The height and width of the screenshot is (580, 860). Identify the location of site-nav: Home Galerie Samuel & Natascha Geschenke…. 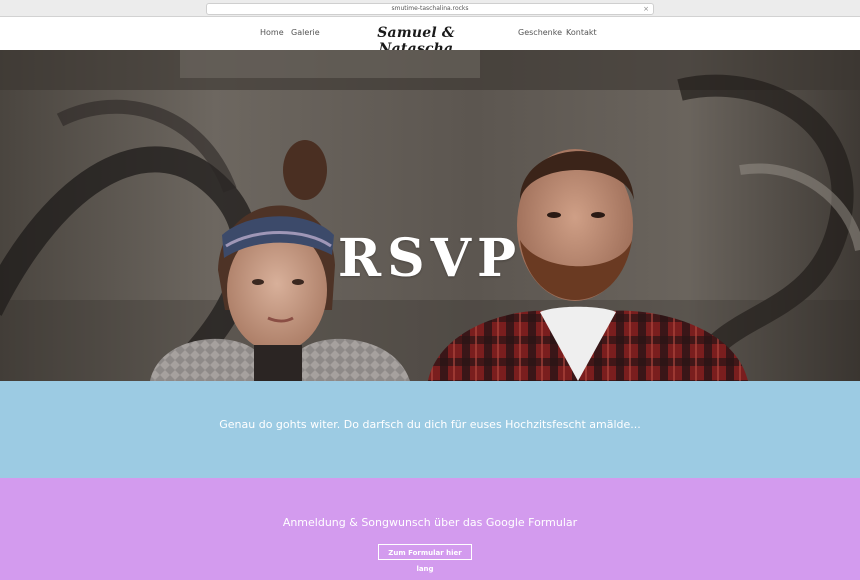
(430, 37).